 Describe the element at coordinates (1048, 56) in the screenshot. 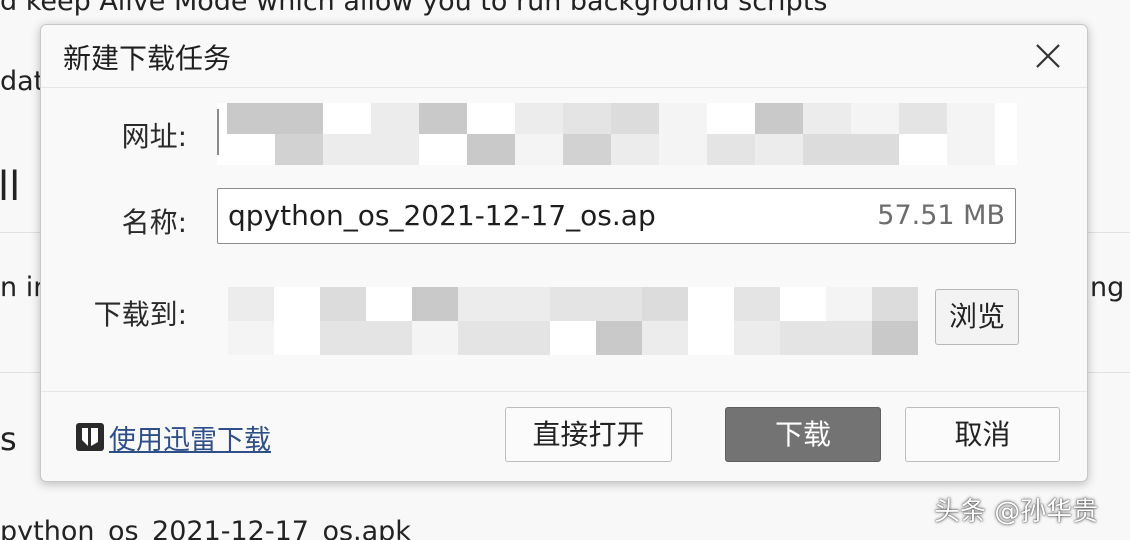

I see `close-icon` at that location.